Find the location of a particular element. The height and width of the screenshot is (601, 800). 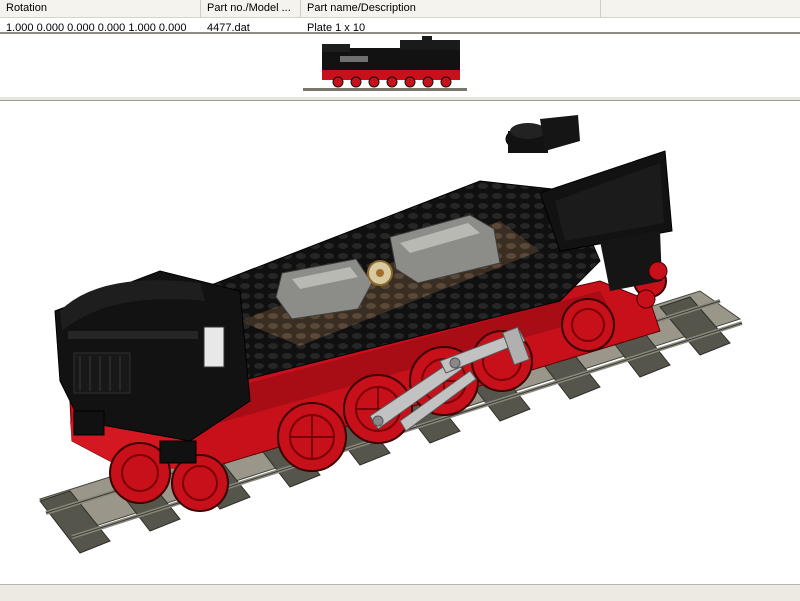

locomotive-thumbnail is located at coordinates (400, 63).